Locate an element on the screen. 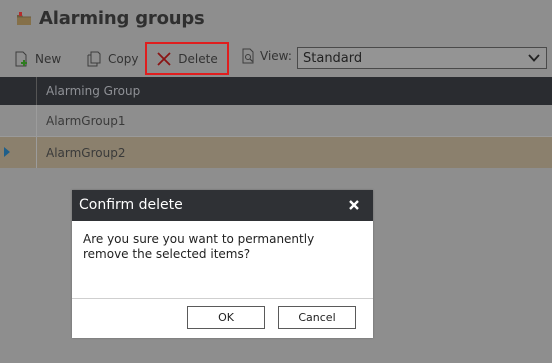 The width and height of the screenshot is (552, 363). view-select-value: Standard is located at coordinates (333, 58).